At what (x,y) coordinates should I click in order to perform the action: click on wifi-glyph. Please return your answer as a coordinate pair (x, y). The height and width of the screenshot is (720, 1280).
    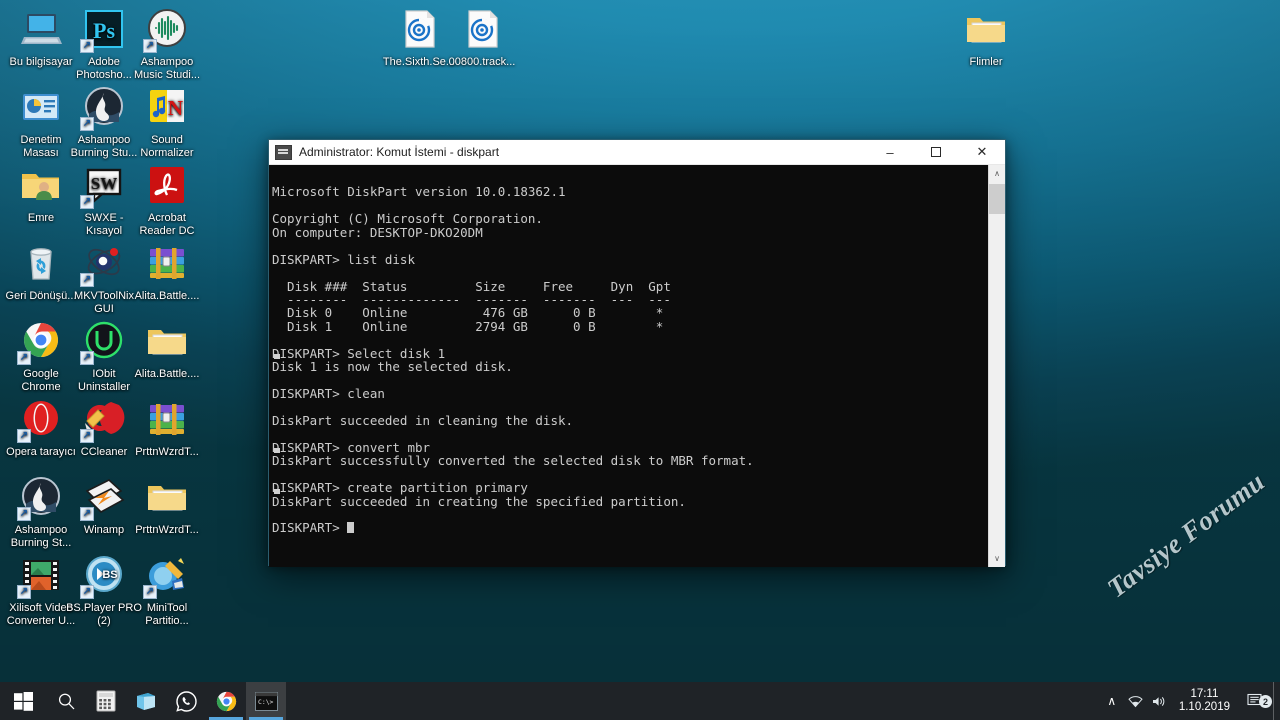
    Looking at the image, I should click on (1136, 701).